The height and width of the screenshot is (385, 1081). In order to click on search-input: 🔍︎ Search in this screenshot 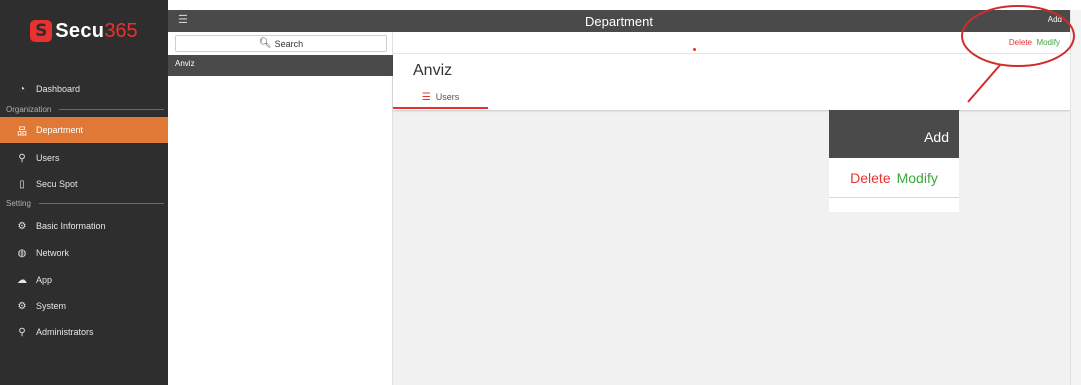, I will do `click(281, 43)`.